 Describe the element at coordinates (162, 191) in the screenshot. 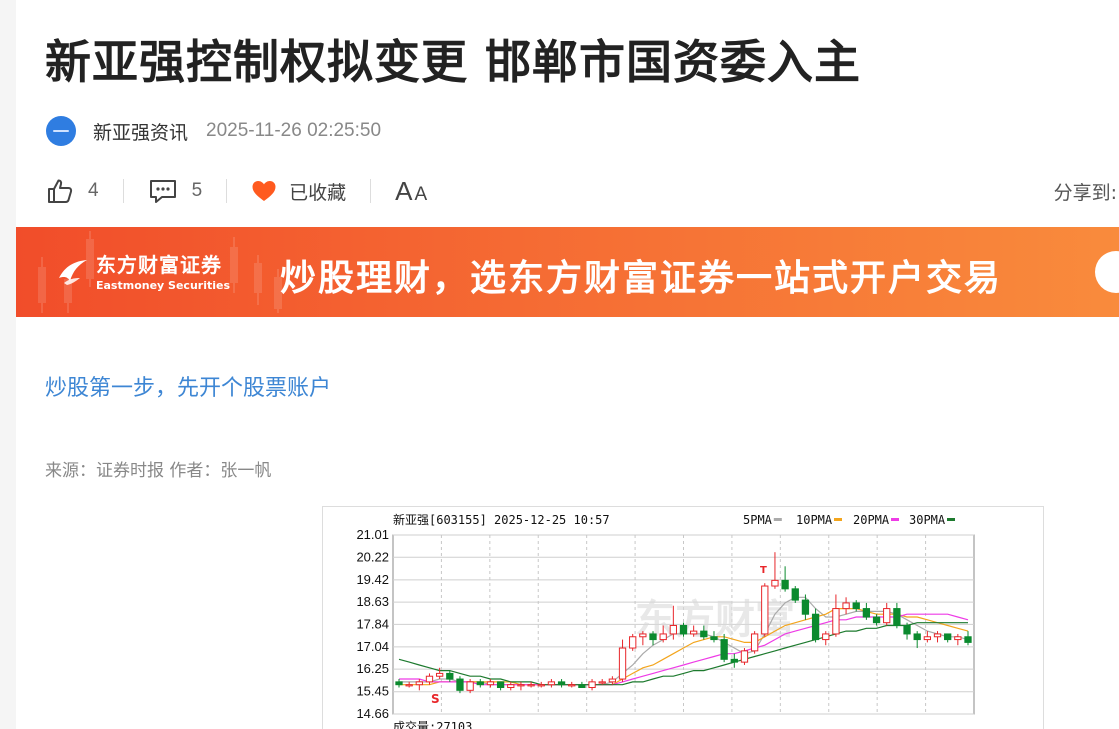

I see `comment-icon` at that location.